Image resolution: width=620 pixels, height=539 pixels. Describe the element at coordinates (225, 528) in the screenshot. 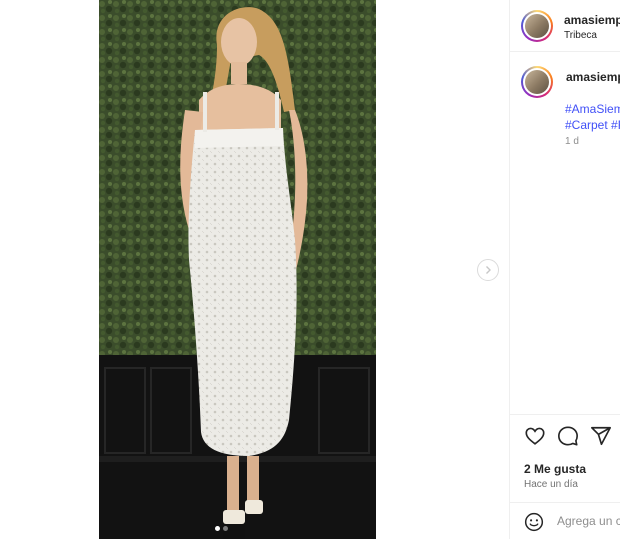

I see `carousel-dot` at that location.